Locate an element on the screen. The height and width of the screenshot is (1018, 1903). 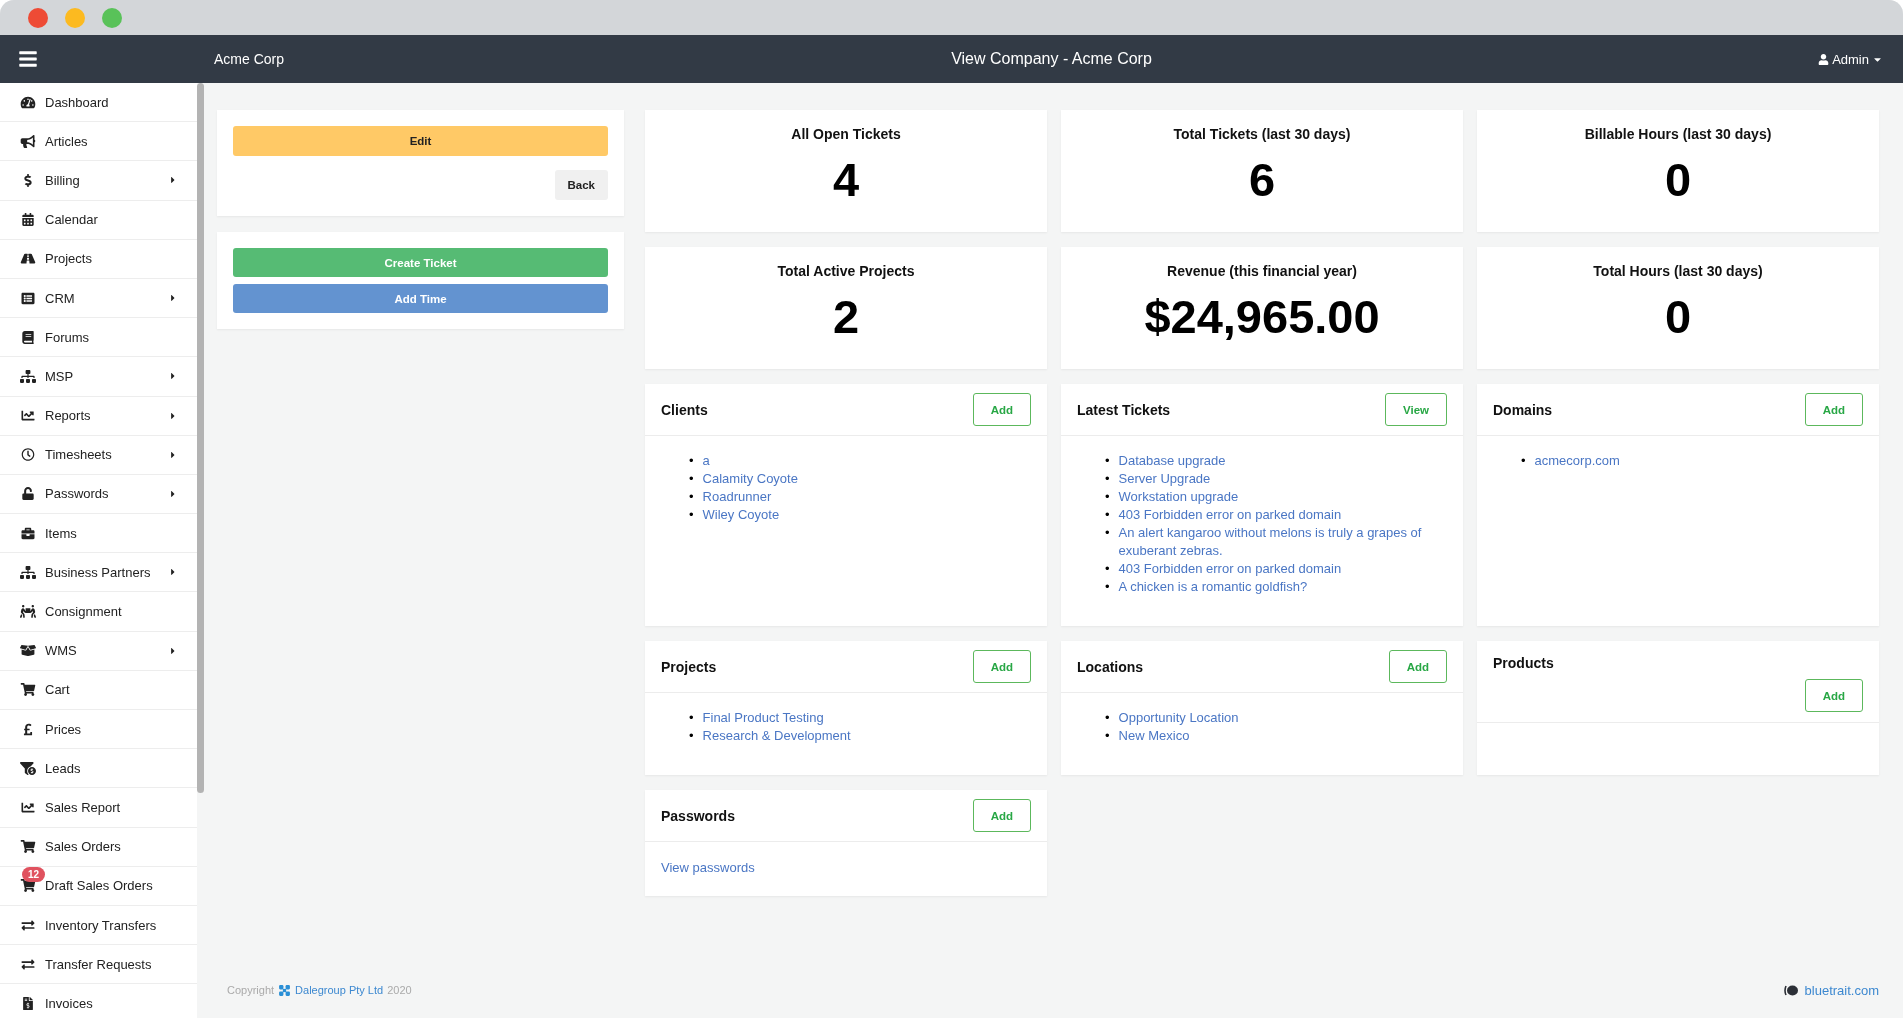
list-link: New Mexico is located at coordinates (1154, 736).